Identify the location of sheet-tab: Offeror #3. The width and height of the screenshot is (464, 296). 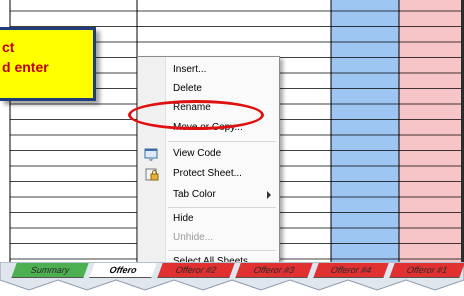
(274, 270).